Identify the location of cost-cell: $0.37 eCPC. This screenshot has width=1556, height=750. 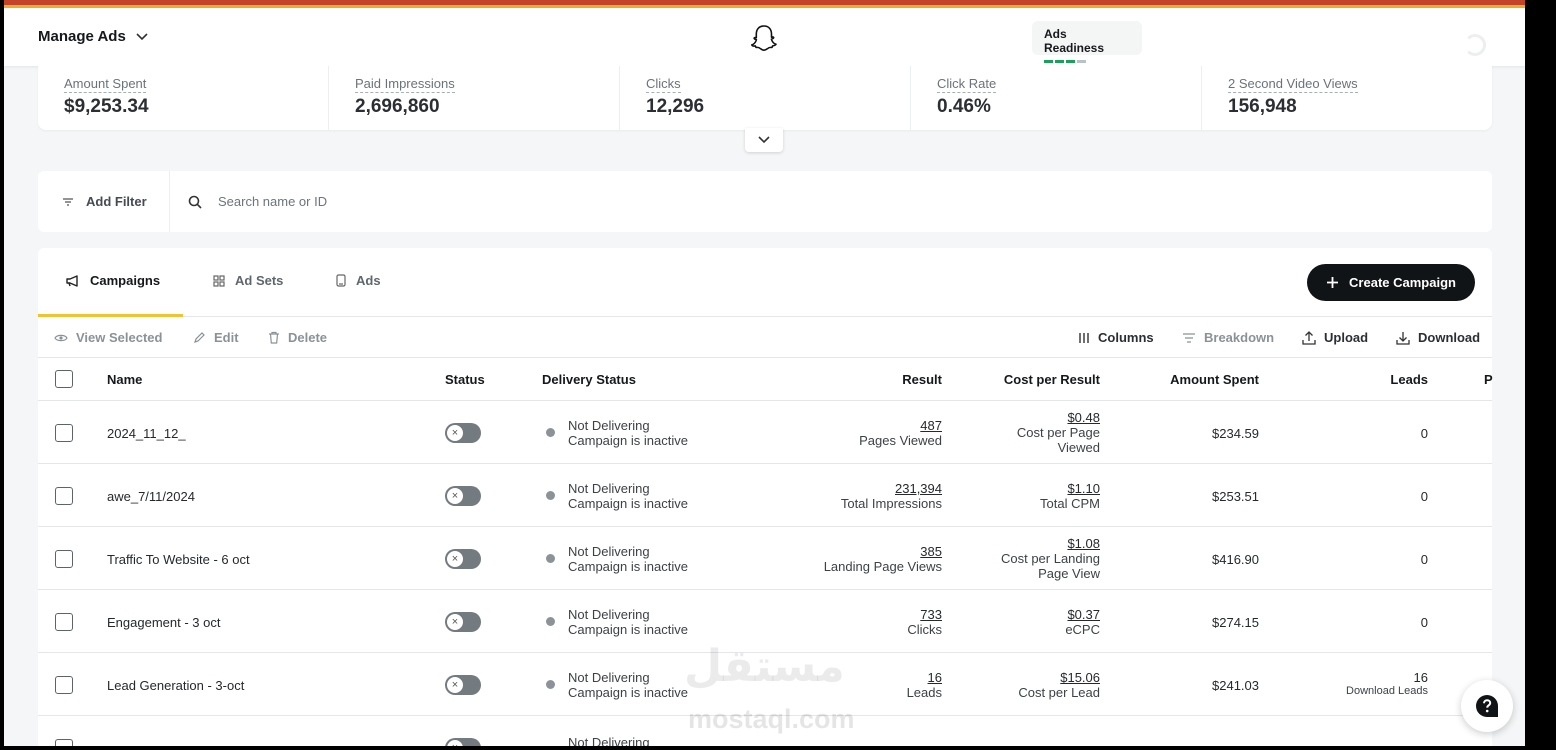
(1082, 622).